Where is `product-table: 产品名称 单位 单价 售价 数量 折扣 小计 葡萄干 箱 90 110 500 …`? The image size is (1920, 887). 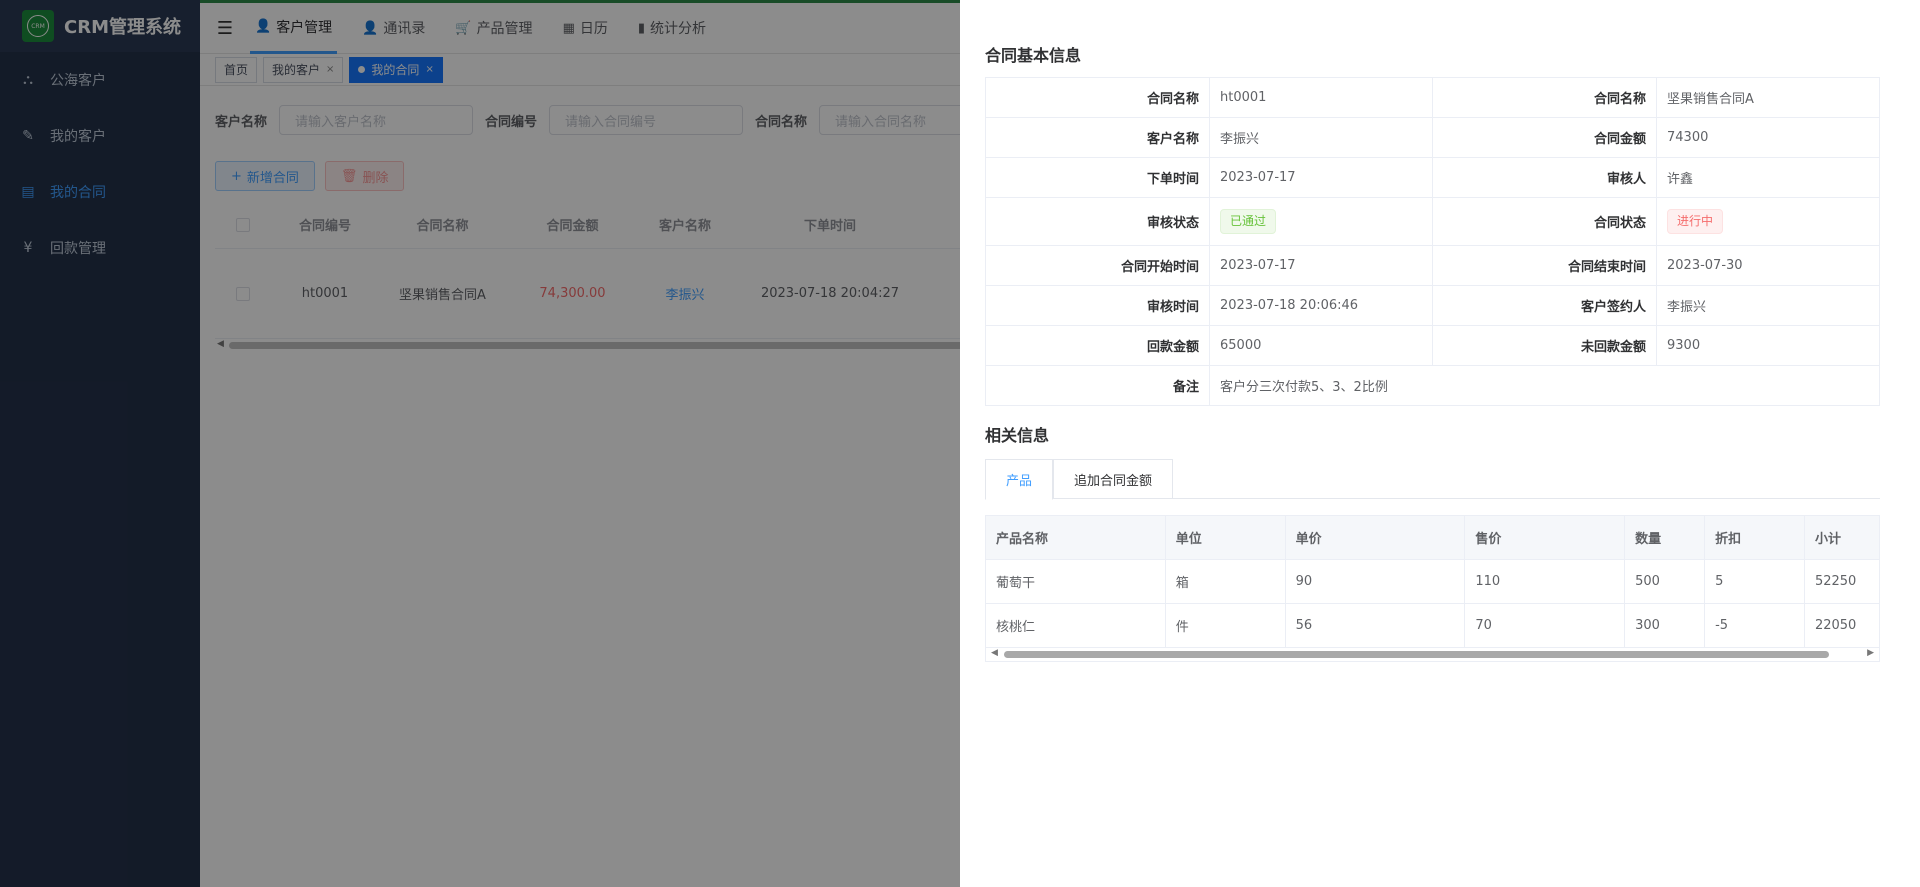 product-table: 产品名称 单位 单价 售价 数量 折扣 小计 葡萄干 箱 90 110 500 … is located at coordinates (1433, 581).